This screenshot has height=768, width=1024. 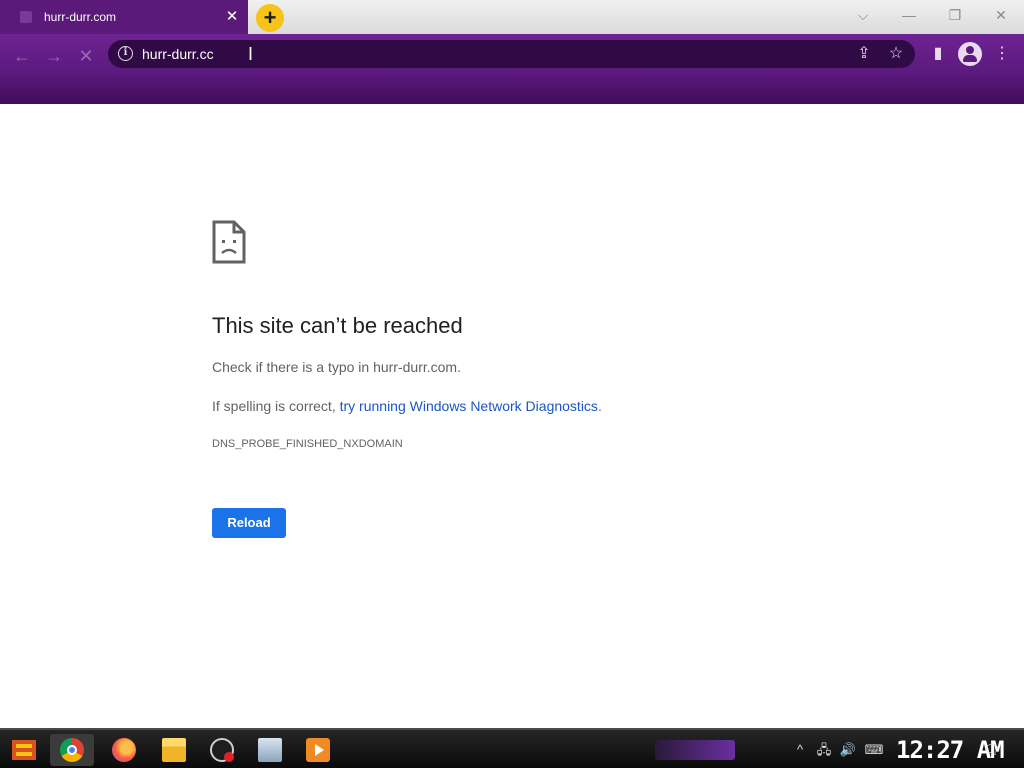 I want to click on taskbar-chrome, so click(x=72, y=750).